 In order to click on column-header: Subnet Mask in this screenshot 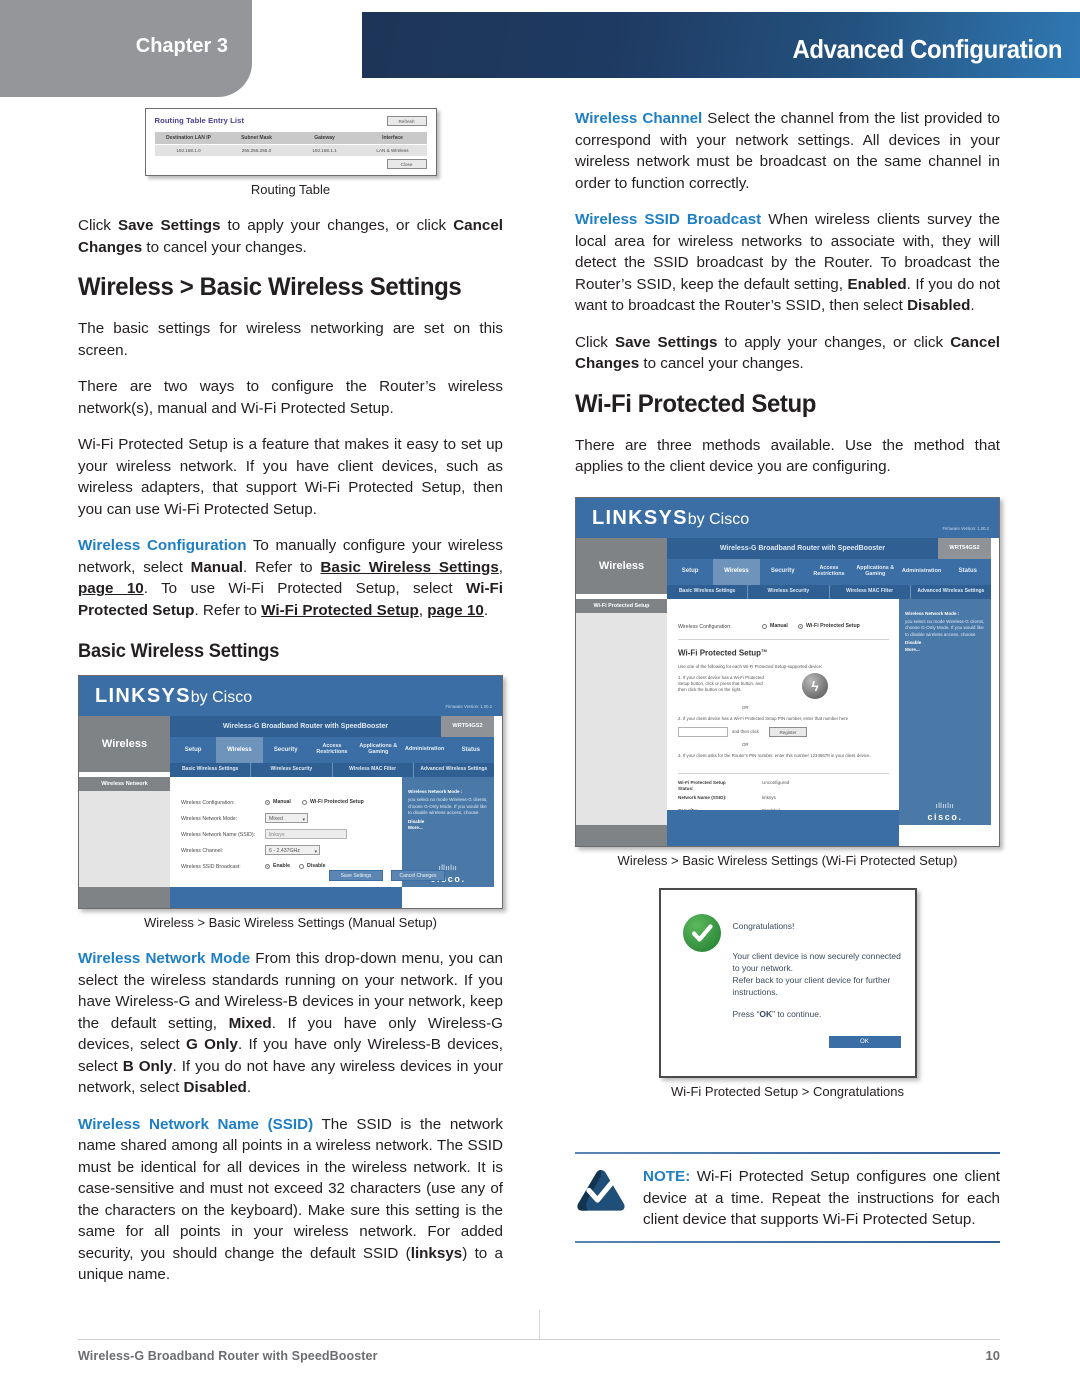, I will do `click(256, 138)`.